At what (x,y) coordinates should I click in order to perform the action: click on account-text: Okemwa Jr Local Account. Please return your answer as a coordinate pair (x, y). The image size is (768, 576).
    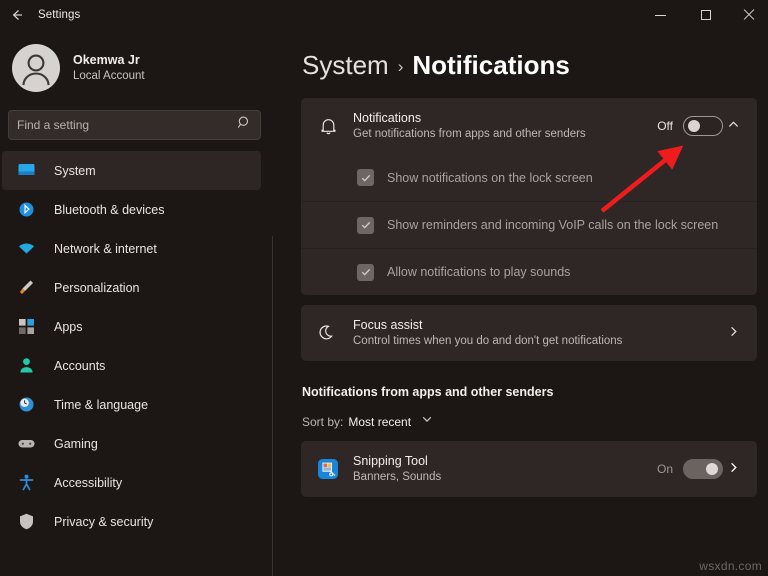
    Looking at the image, I should click on (109, 68).